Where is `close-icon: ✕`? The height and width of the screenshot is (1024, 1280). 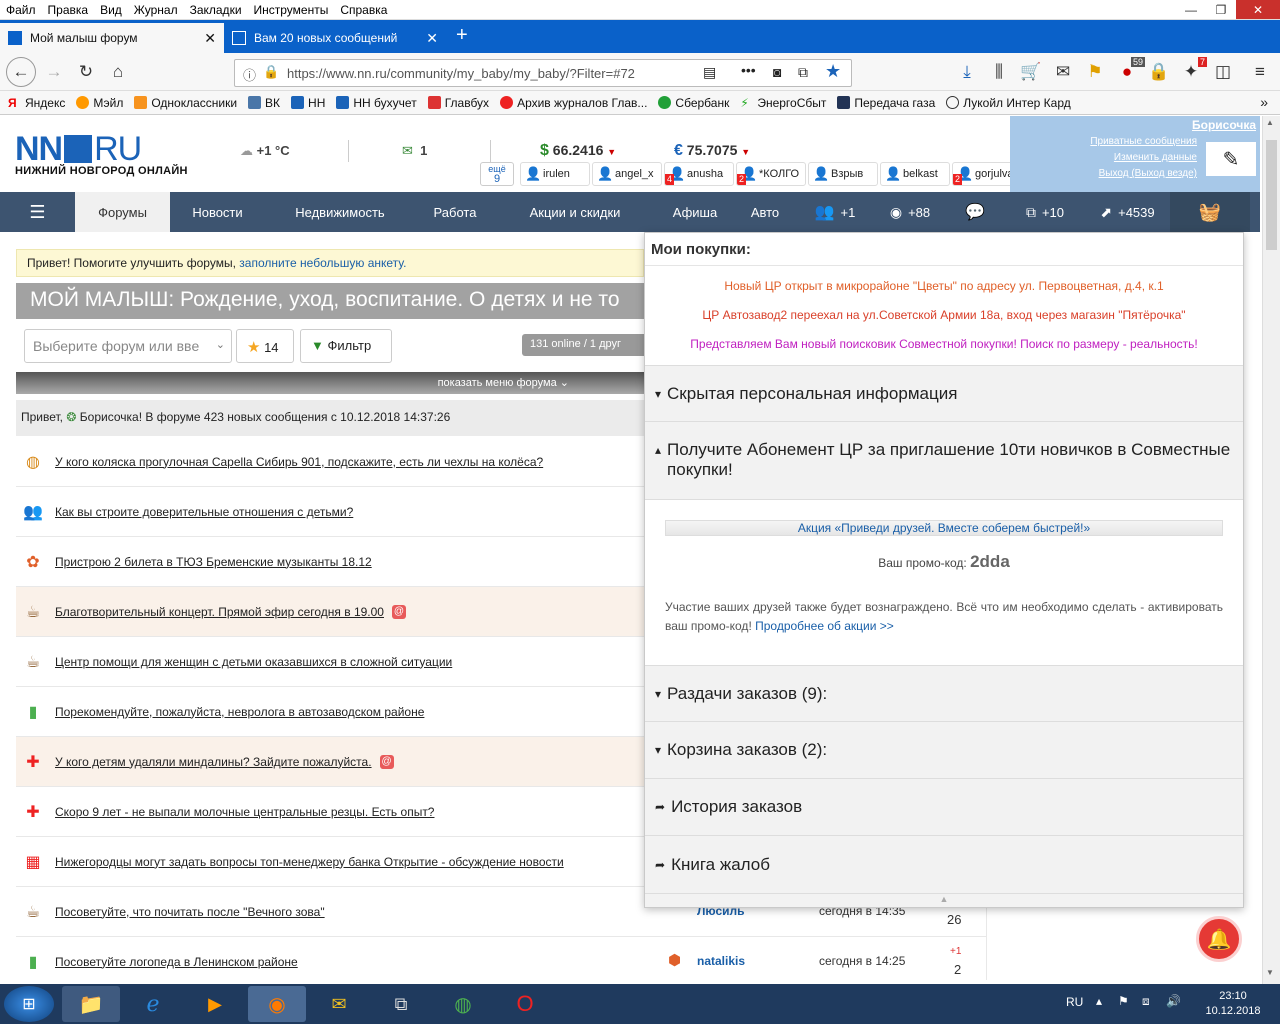
close-icon: ✕ is located at coordinates (1258, 9).